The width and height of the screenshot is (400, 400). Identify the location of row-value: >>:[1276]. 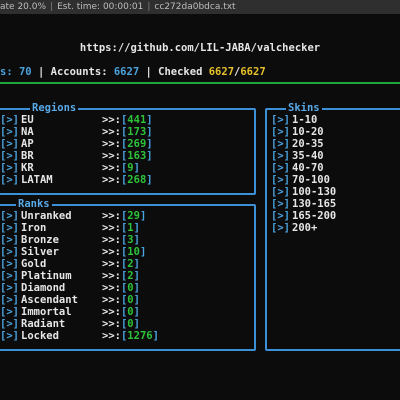
(130, 336).